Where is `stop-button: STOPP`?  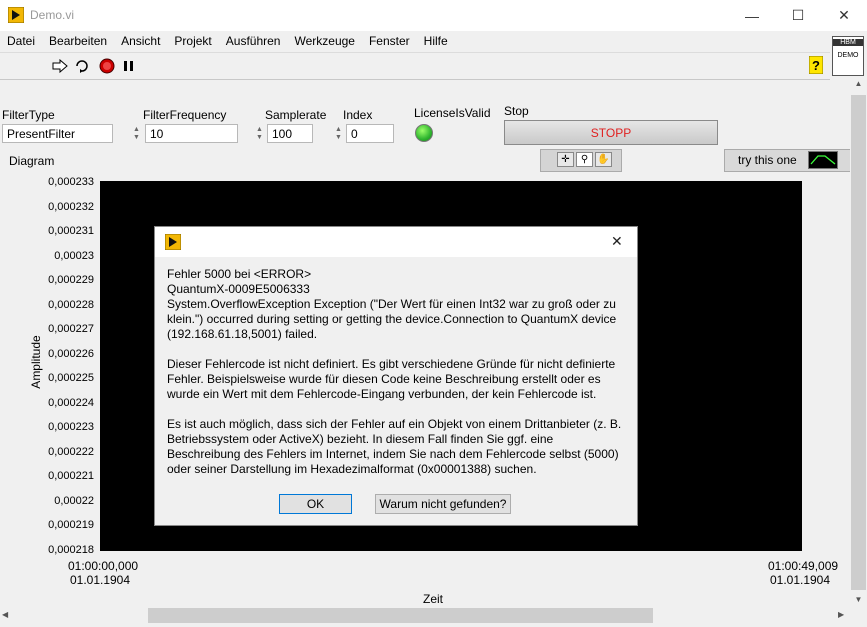 stop-button: STOPP is located at coordinates (611, 132).